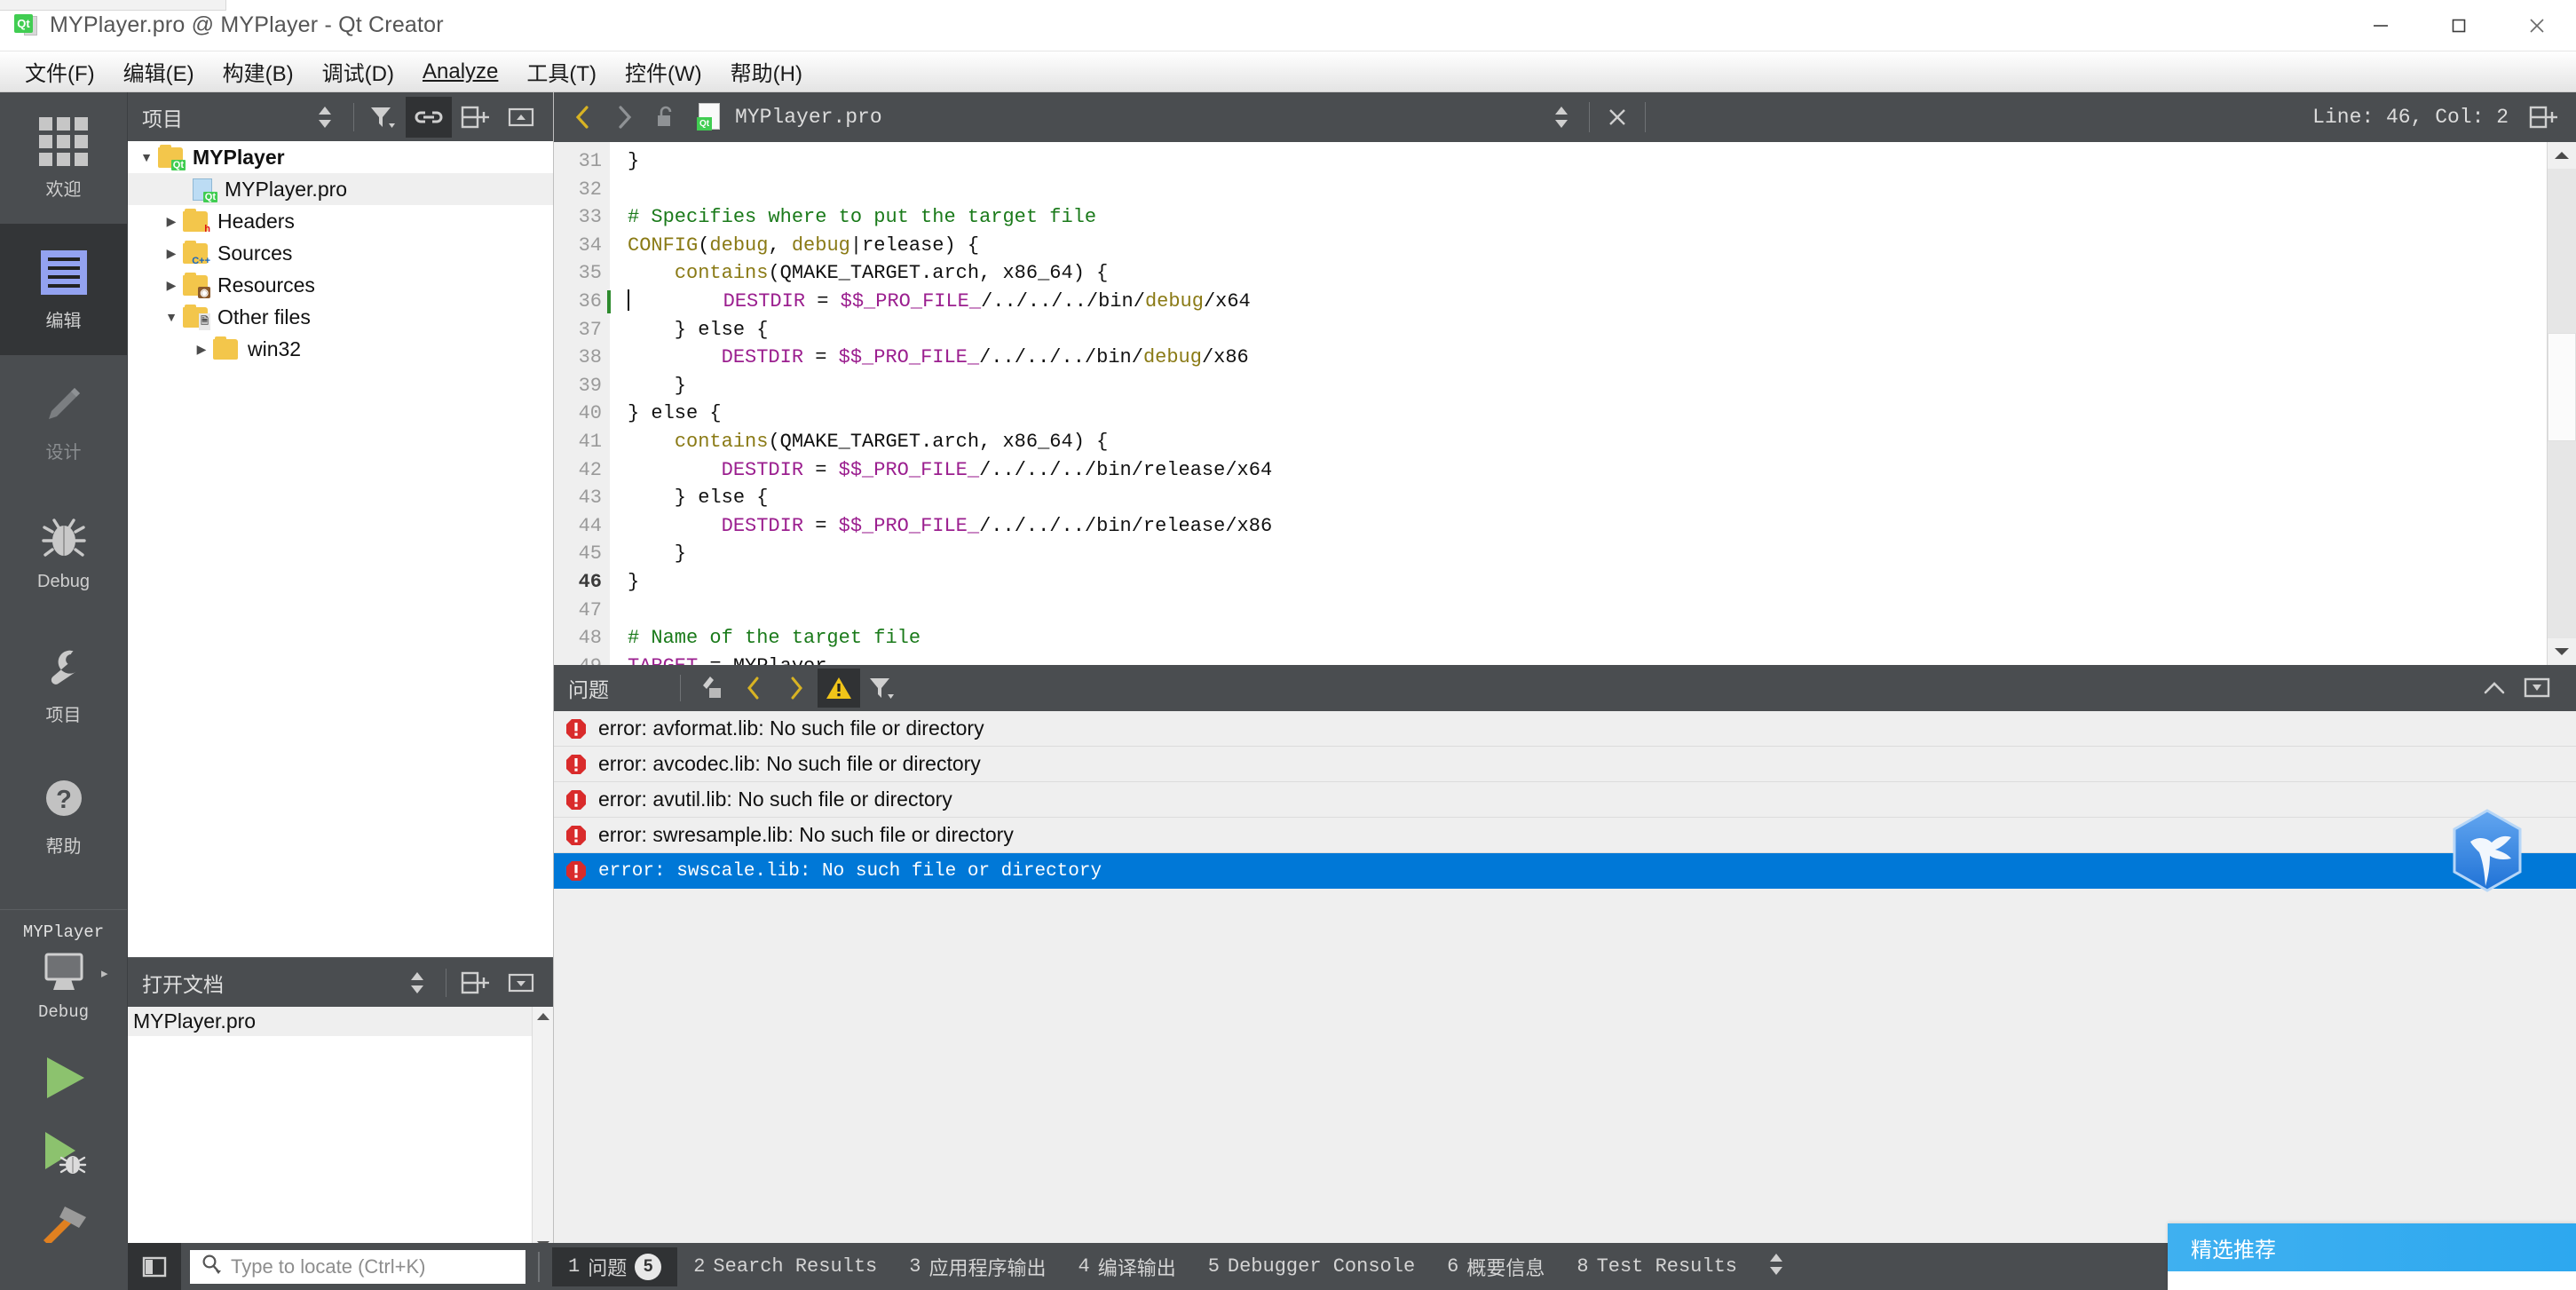 The width and height of the screenshot is (2576, 1290). I want to click on menu-analyze: Analyze, so click(460, 72).